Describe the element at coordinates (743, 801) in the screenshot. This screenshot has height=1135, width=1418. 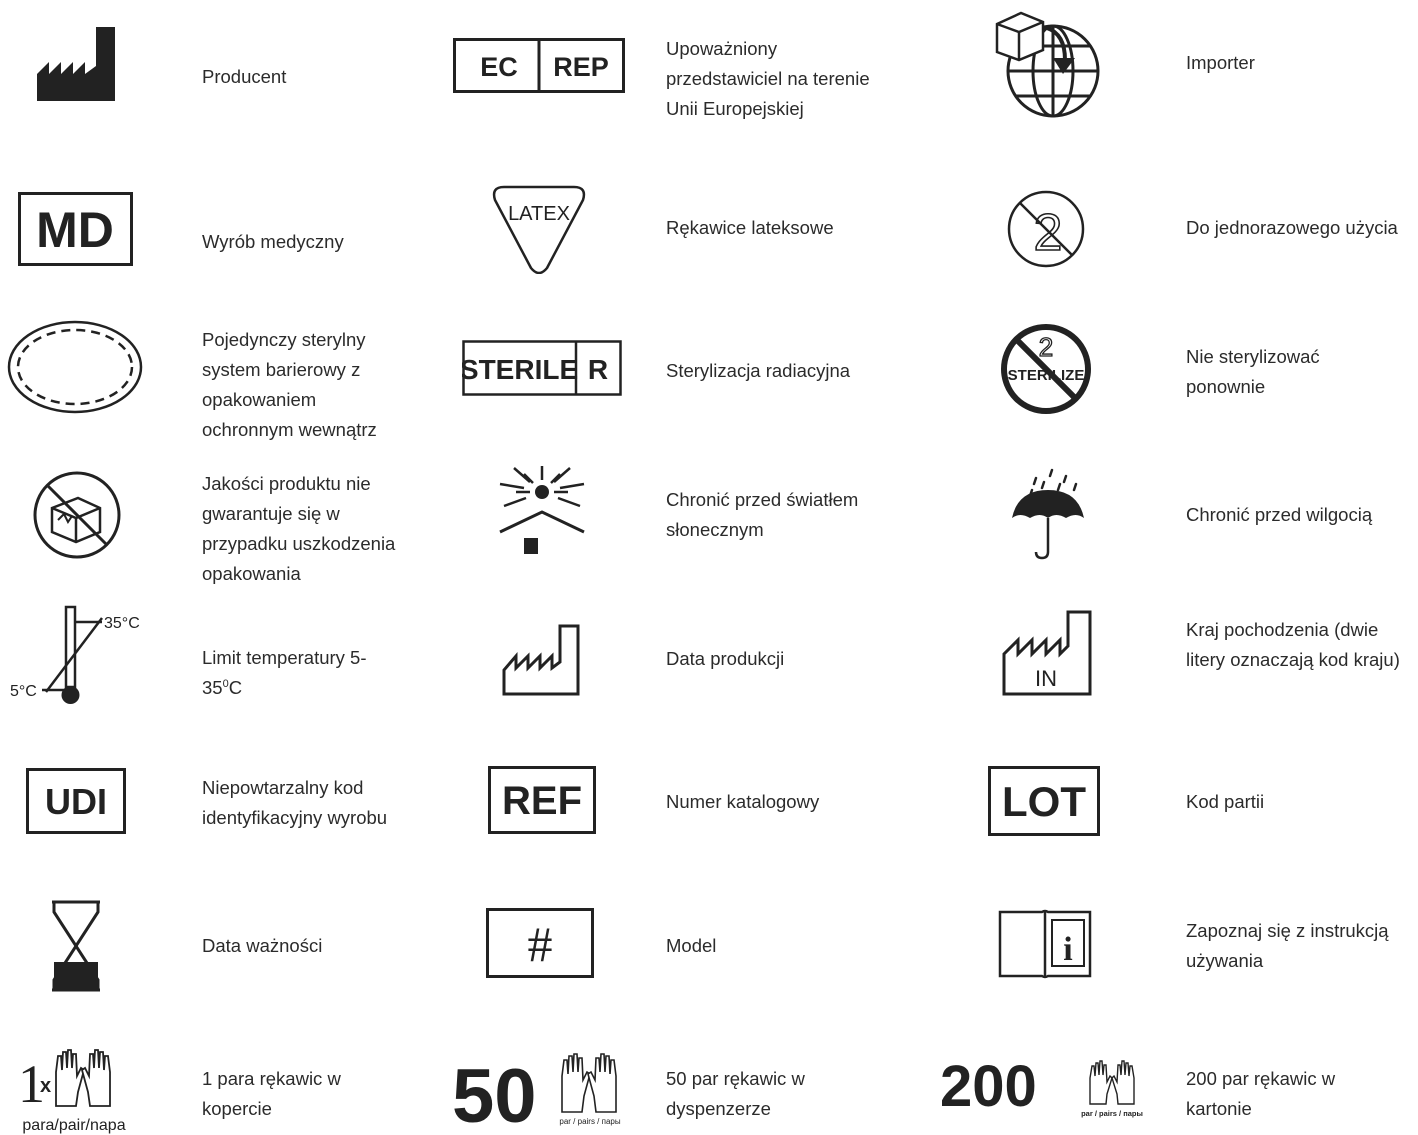
I see `ref-label: Numer katalogowy` at that location.